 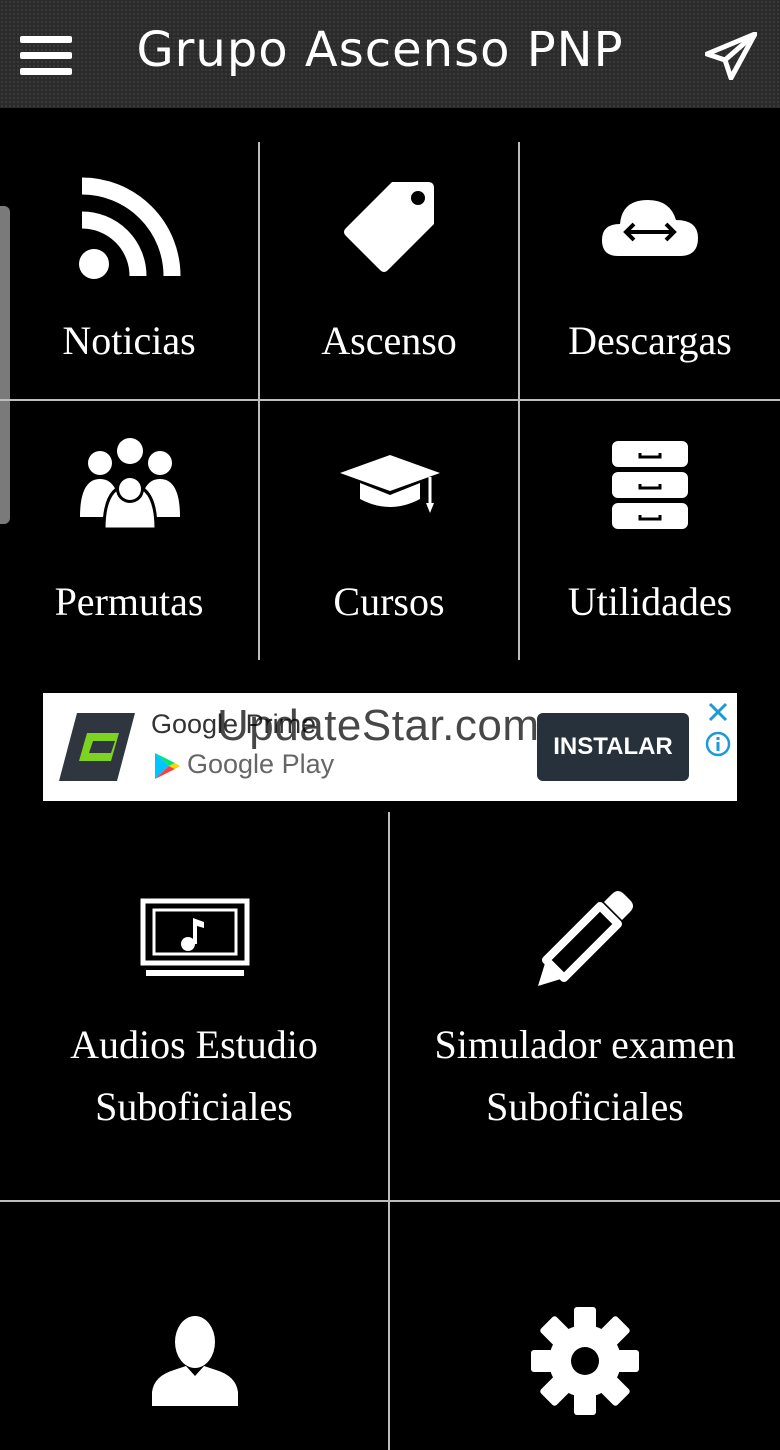 I want to click on page-title: Grupo Ascenso PNP, so click(x=380, y=50).